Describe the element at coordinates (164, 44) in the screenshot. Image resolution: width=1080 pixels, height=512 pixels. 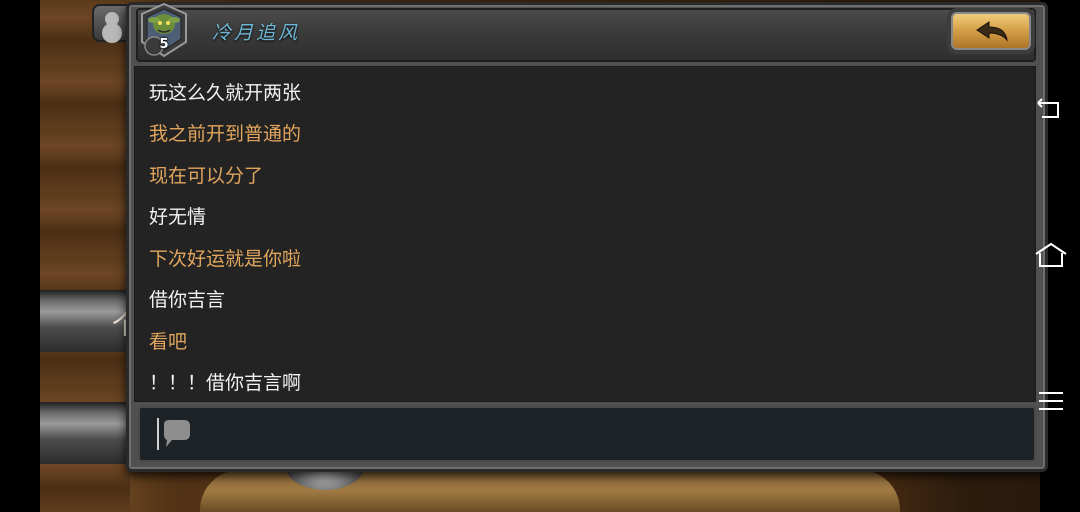
I see `rank-number: 5` at that location.